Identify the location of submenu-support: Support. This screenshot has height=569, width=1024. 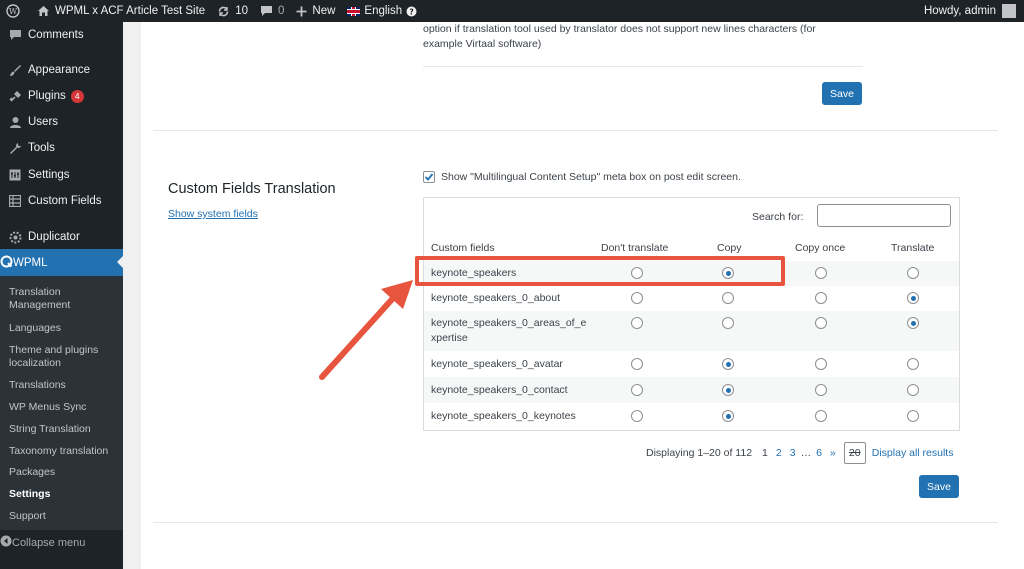
(64, 516).